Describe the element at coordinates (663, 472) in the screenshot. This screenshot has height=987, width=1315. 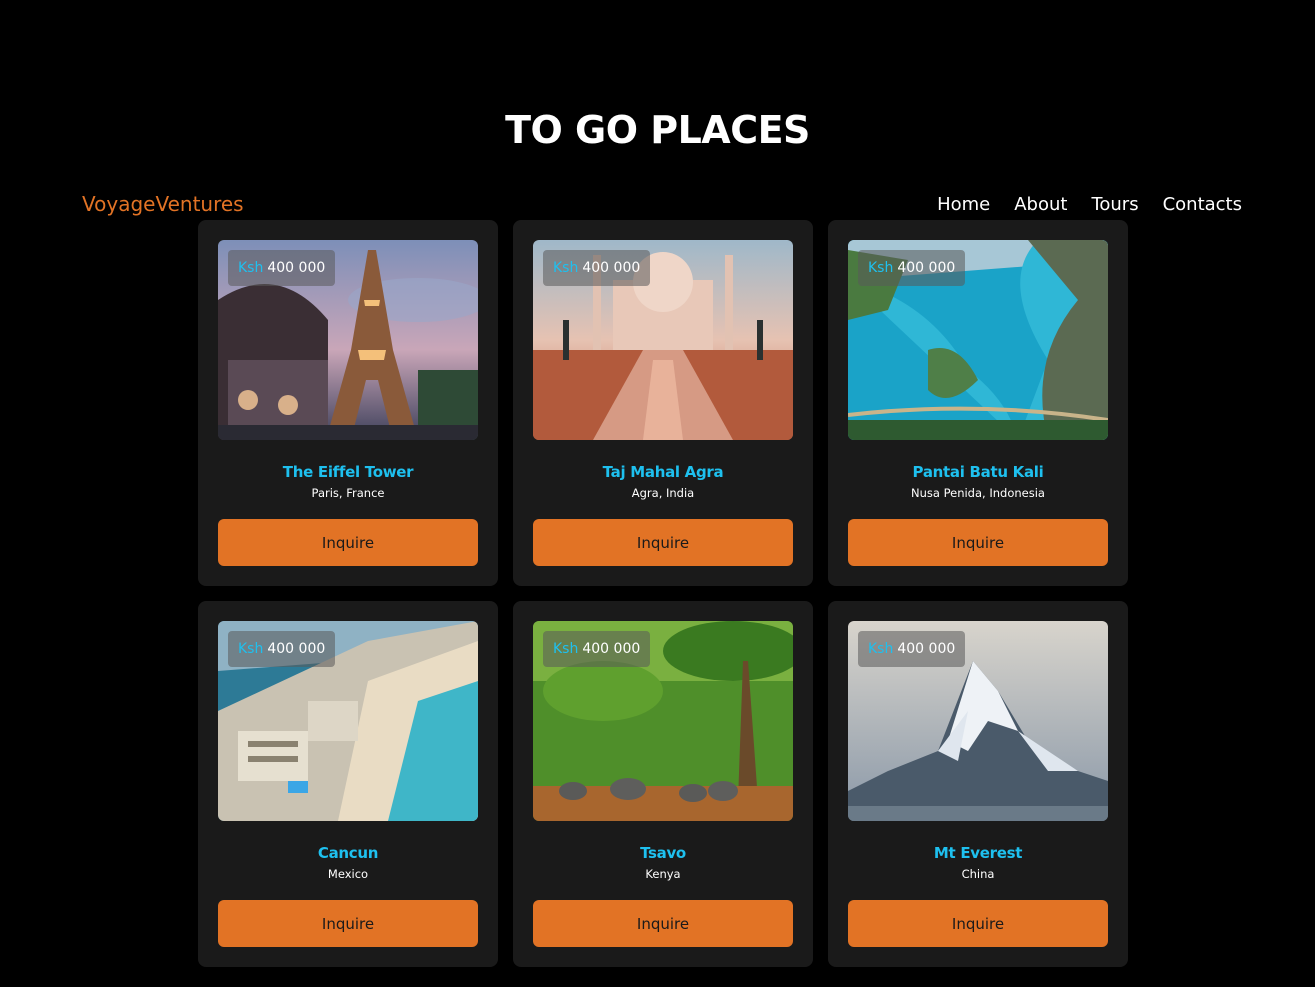
I see `destination-name: Taj Mahal Agra` at that location.